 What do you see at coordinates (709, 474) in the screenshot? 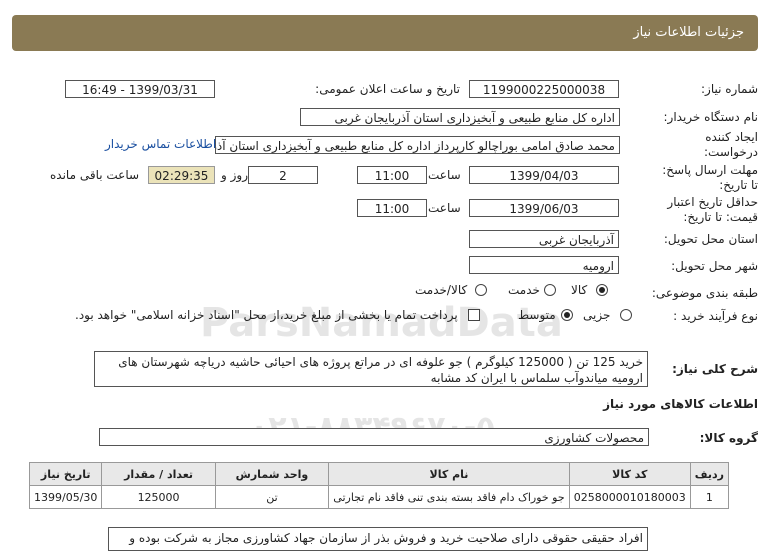
I see `col-row-header: ردیف` at bounding box center [709, 474].